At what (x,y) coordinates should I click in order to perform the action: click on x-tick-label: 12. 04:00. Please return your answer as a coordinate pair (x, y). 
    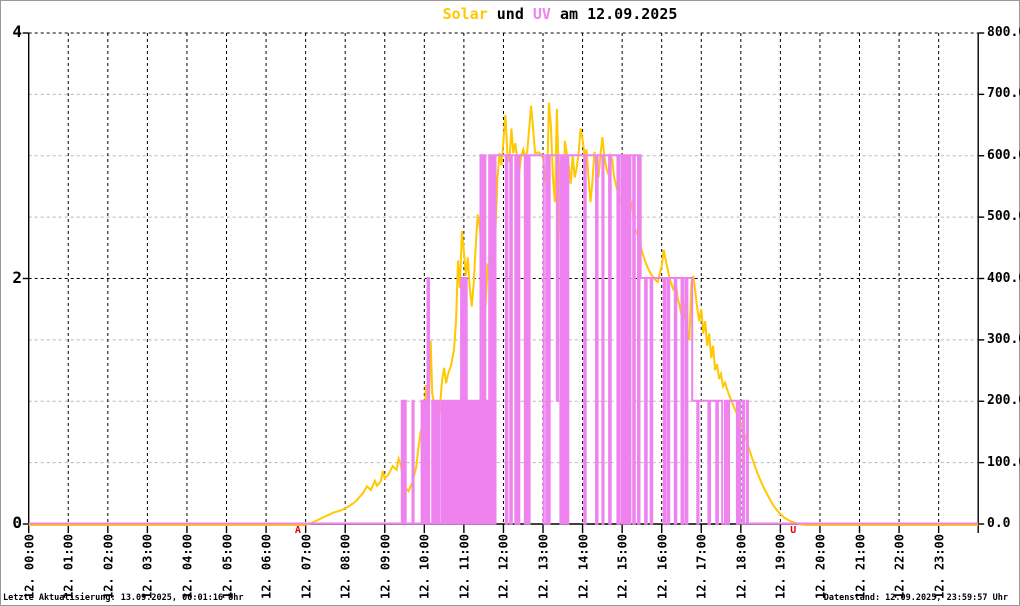
    Looking at the image, I should click on (187, 566).